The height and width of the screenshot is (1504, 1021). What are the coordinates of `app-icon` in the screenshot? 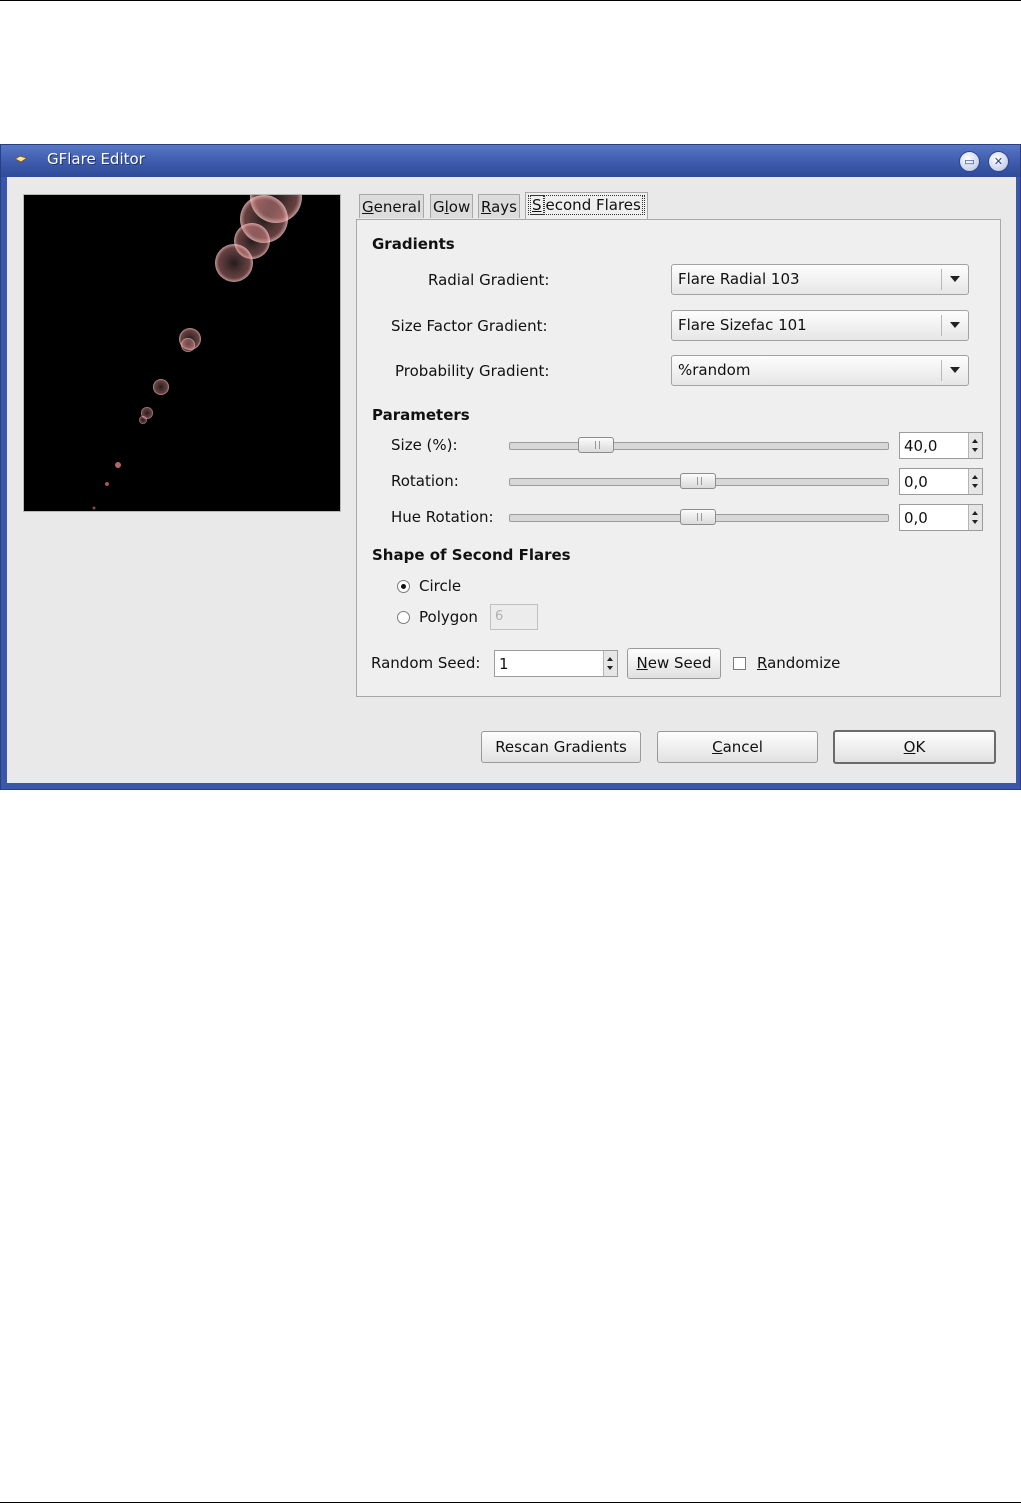 It's located at (21, 159).